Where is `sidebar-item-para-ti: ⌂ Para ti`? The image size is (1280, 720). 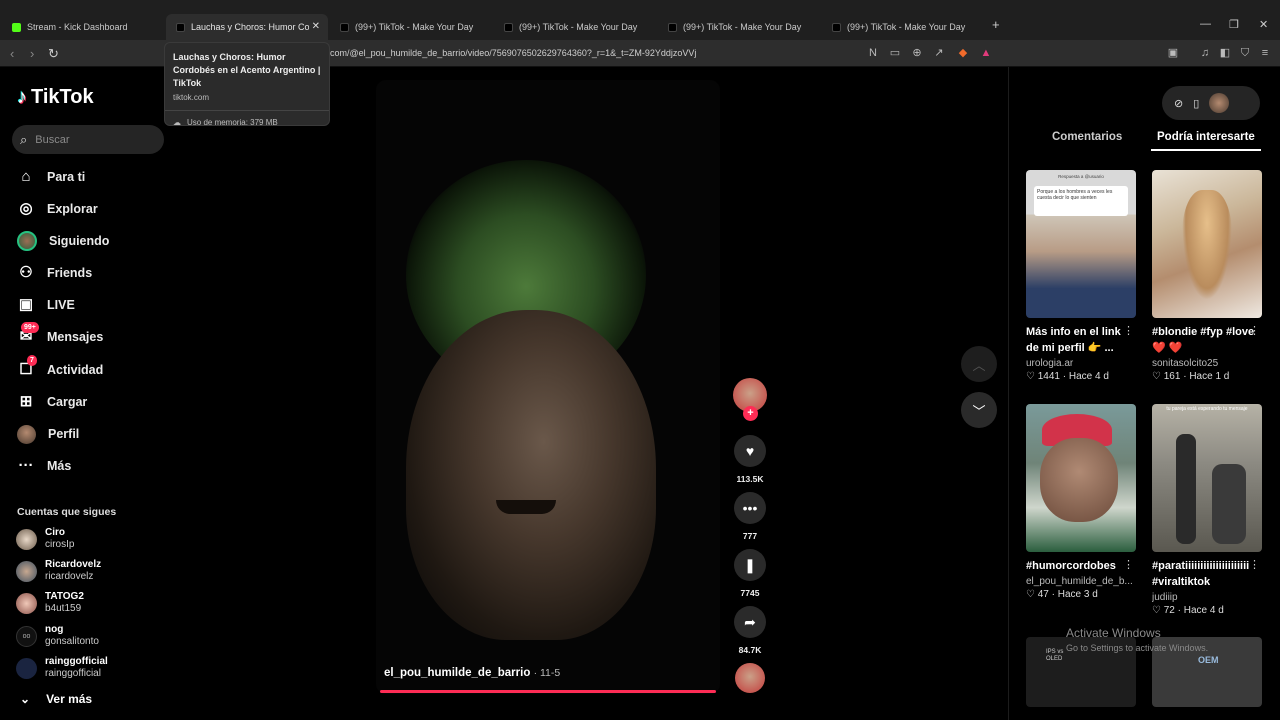
sidebar-item-para-ti: ⌂ Para ti is located at coordinates (51, 177).